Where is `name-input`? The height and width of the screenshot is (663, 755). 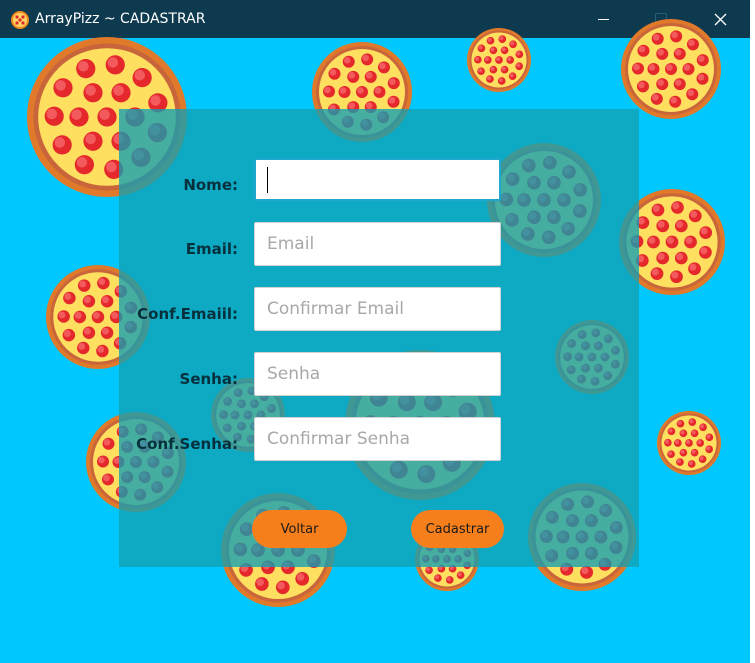
name-input is located at coordinates (377, 179).